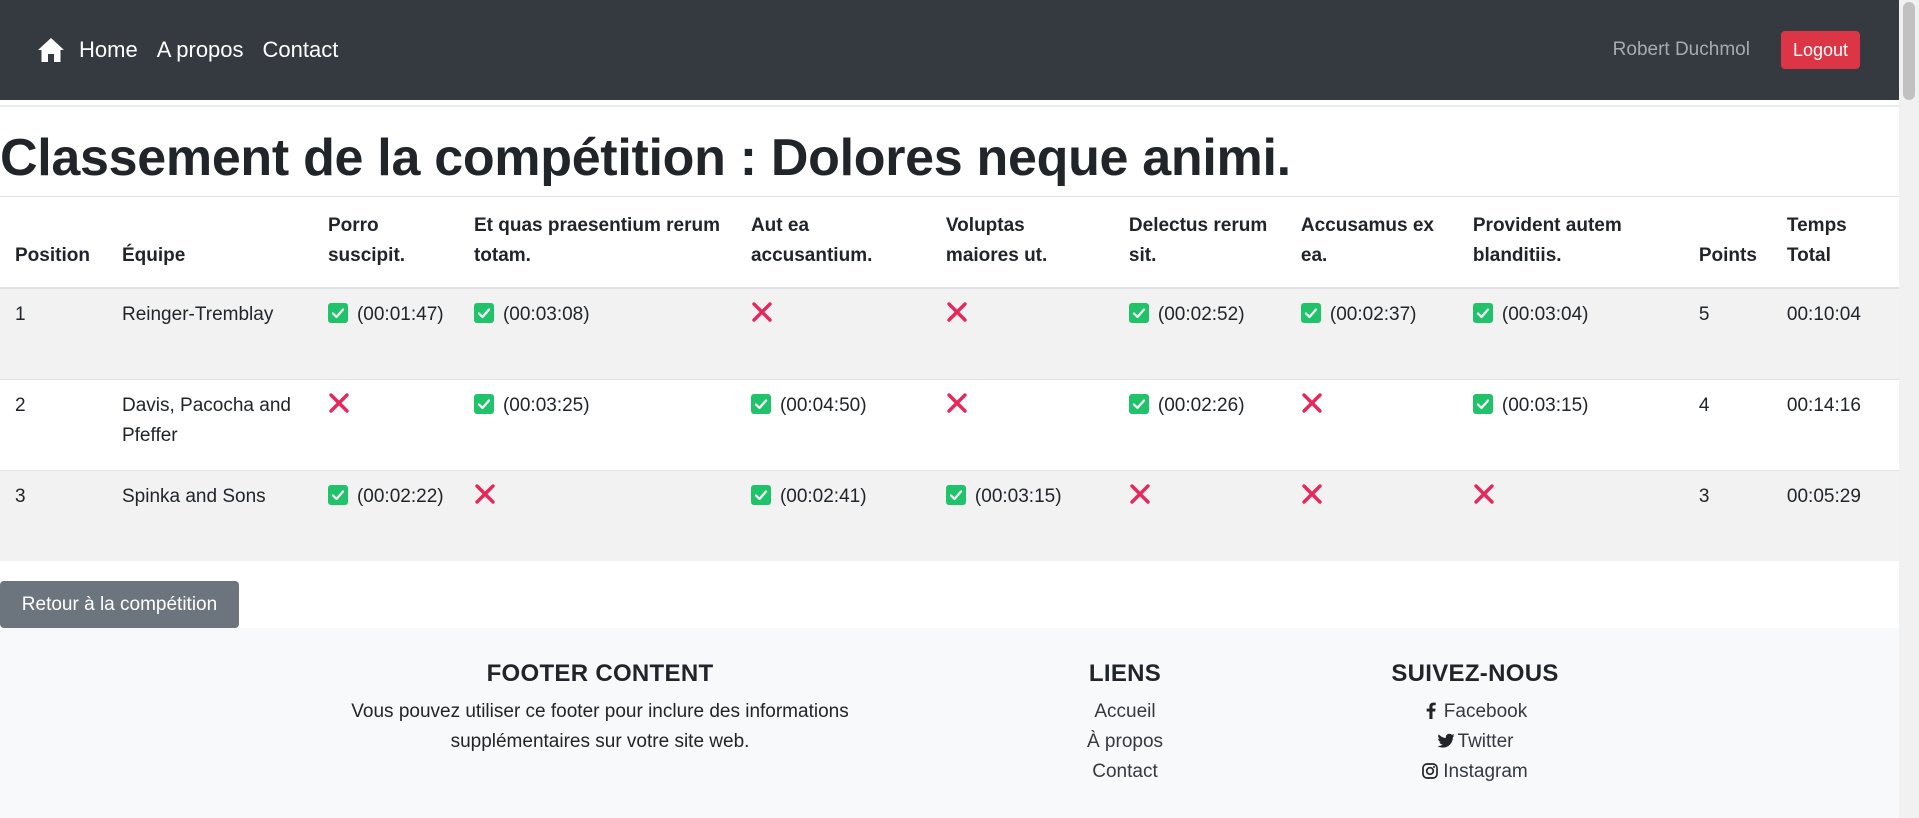 The width and height of the screenshot is (1919, 818). Describe the element at coordinates (1835, 424) in the screenshot. I see `cell-total: 00:14:16` at that location.